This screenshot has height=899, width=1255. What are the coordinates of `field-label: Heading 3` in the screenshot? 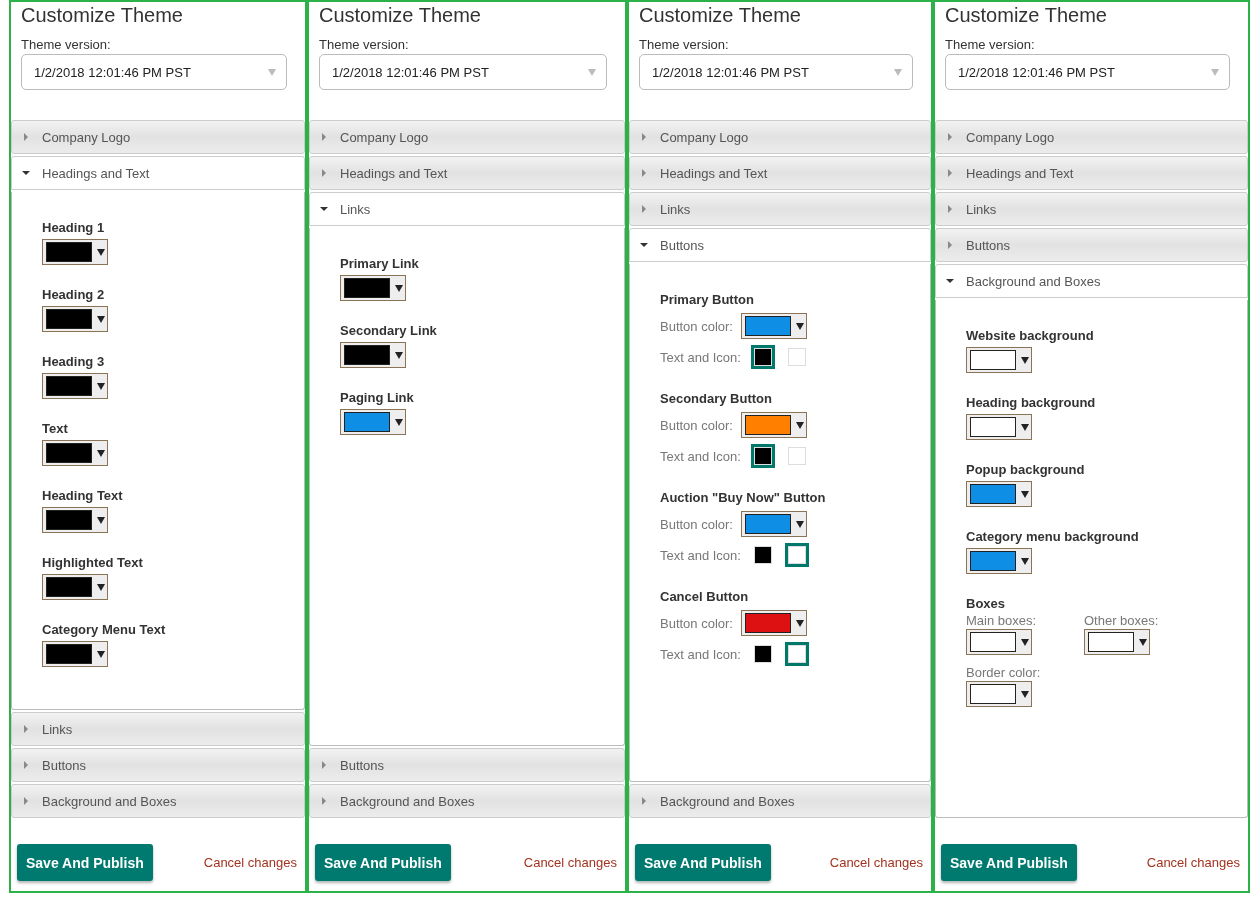 It's located at (74, 361).